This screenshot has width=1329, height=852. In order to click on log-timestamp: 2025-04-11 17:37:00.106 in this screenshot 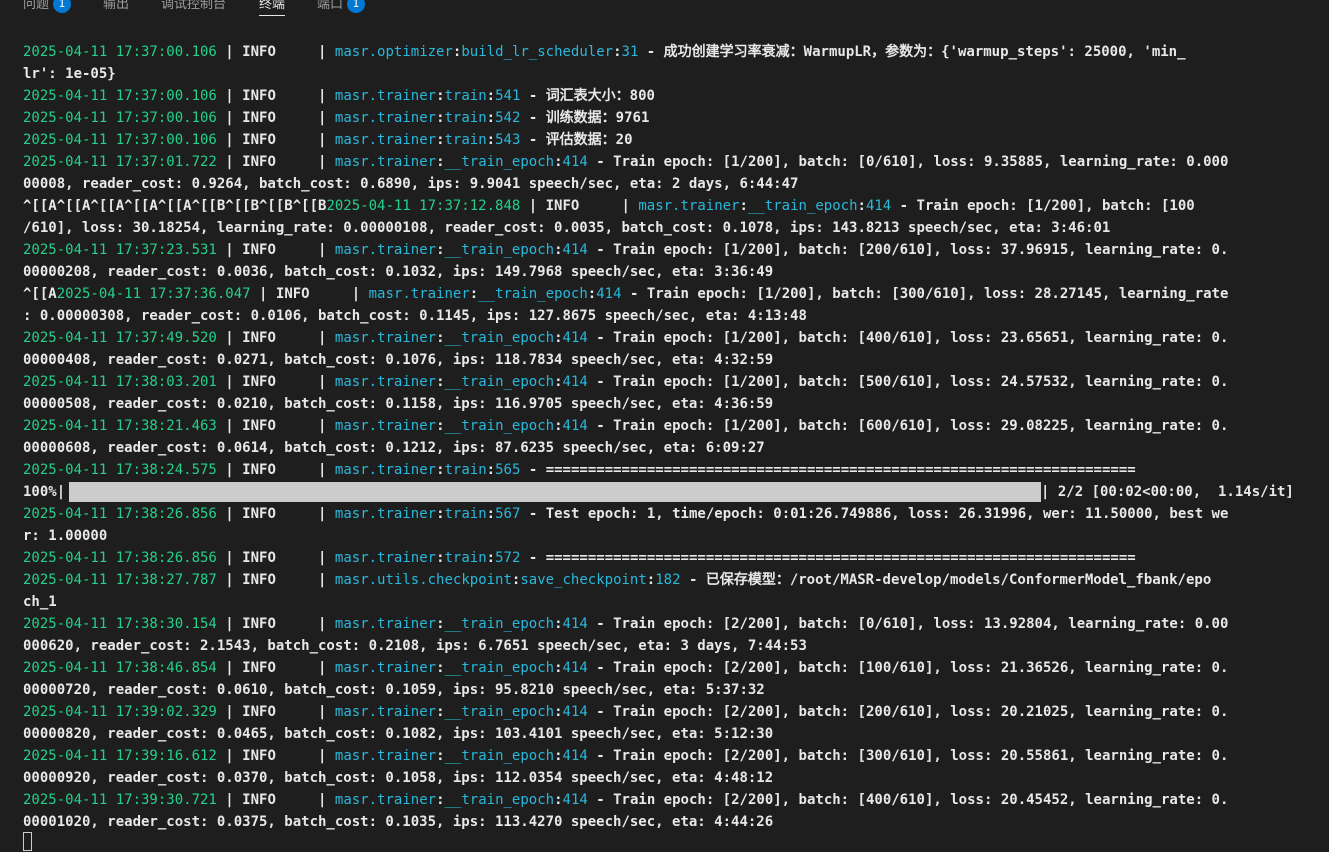, I will do `click(120, 96)`.